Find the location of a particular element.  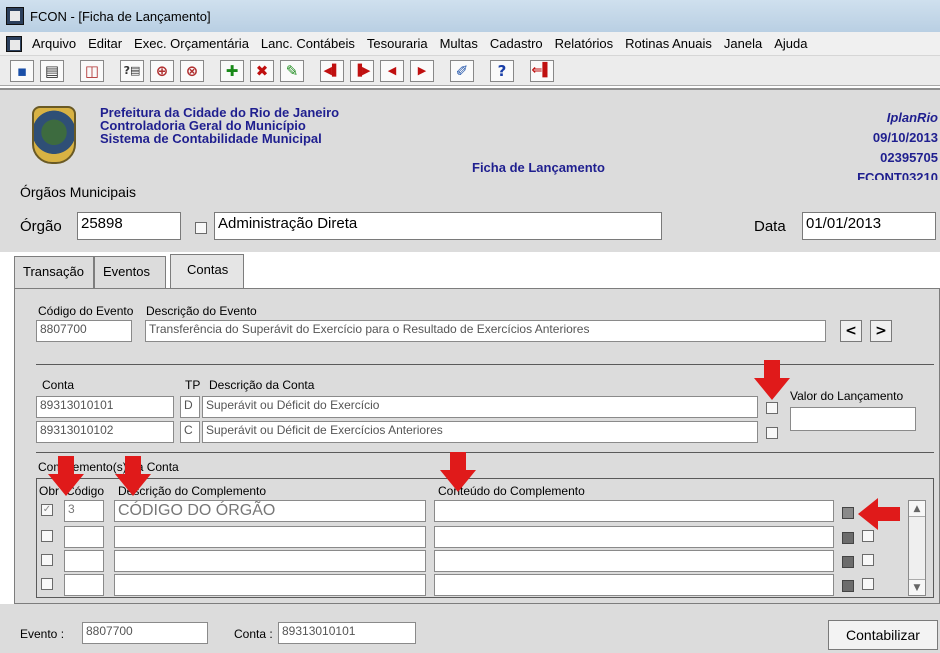

toolbar: ▪ ▤ ◫ ?▤ ⊕ ⊗ ✚ ✖ ✎ ◀▌ ▐▶ ◀ ▶ ✐ ? ⇐▌ is located at coordinates (470, 71).